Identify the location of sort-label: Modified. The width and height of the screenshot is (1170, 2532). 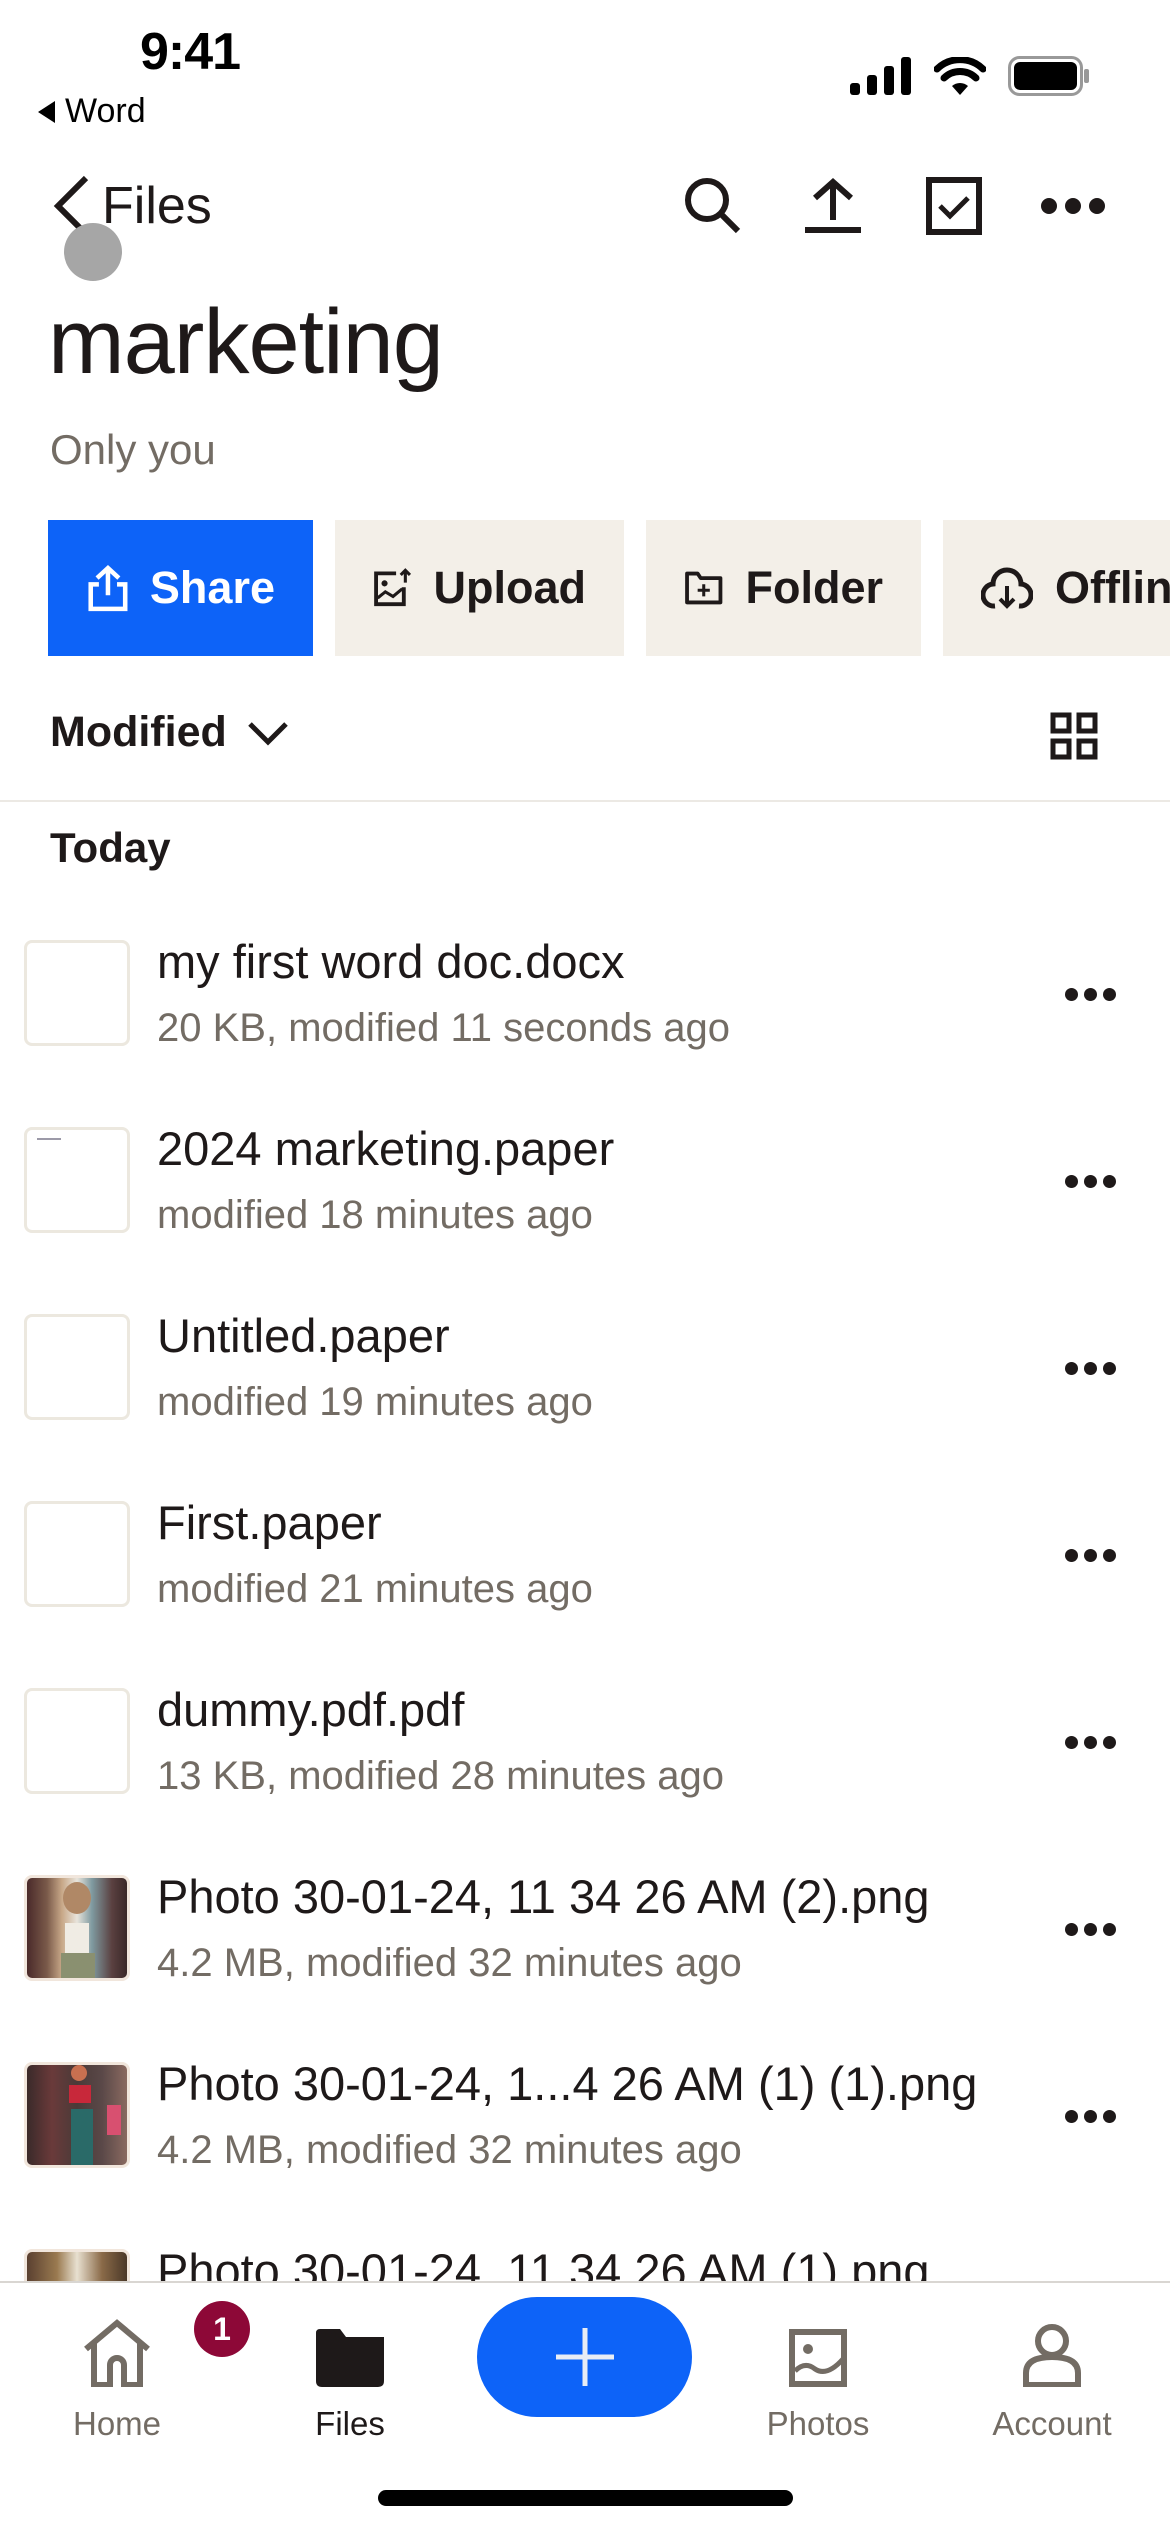
(138, 732).